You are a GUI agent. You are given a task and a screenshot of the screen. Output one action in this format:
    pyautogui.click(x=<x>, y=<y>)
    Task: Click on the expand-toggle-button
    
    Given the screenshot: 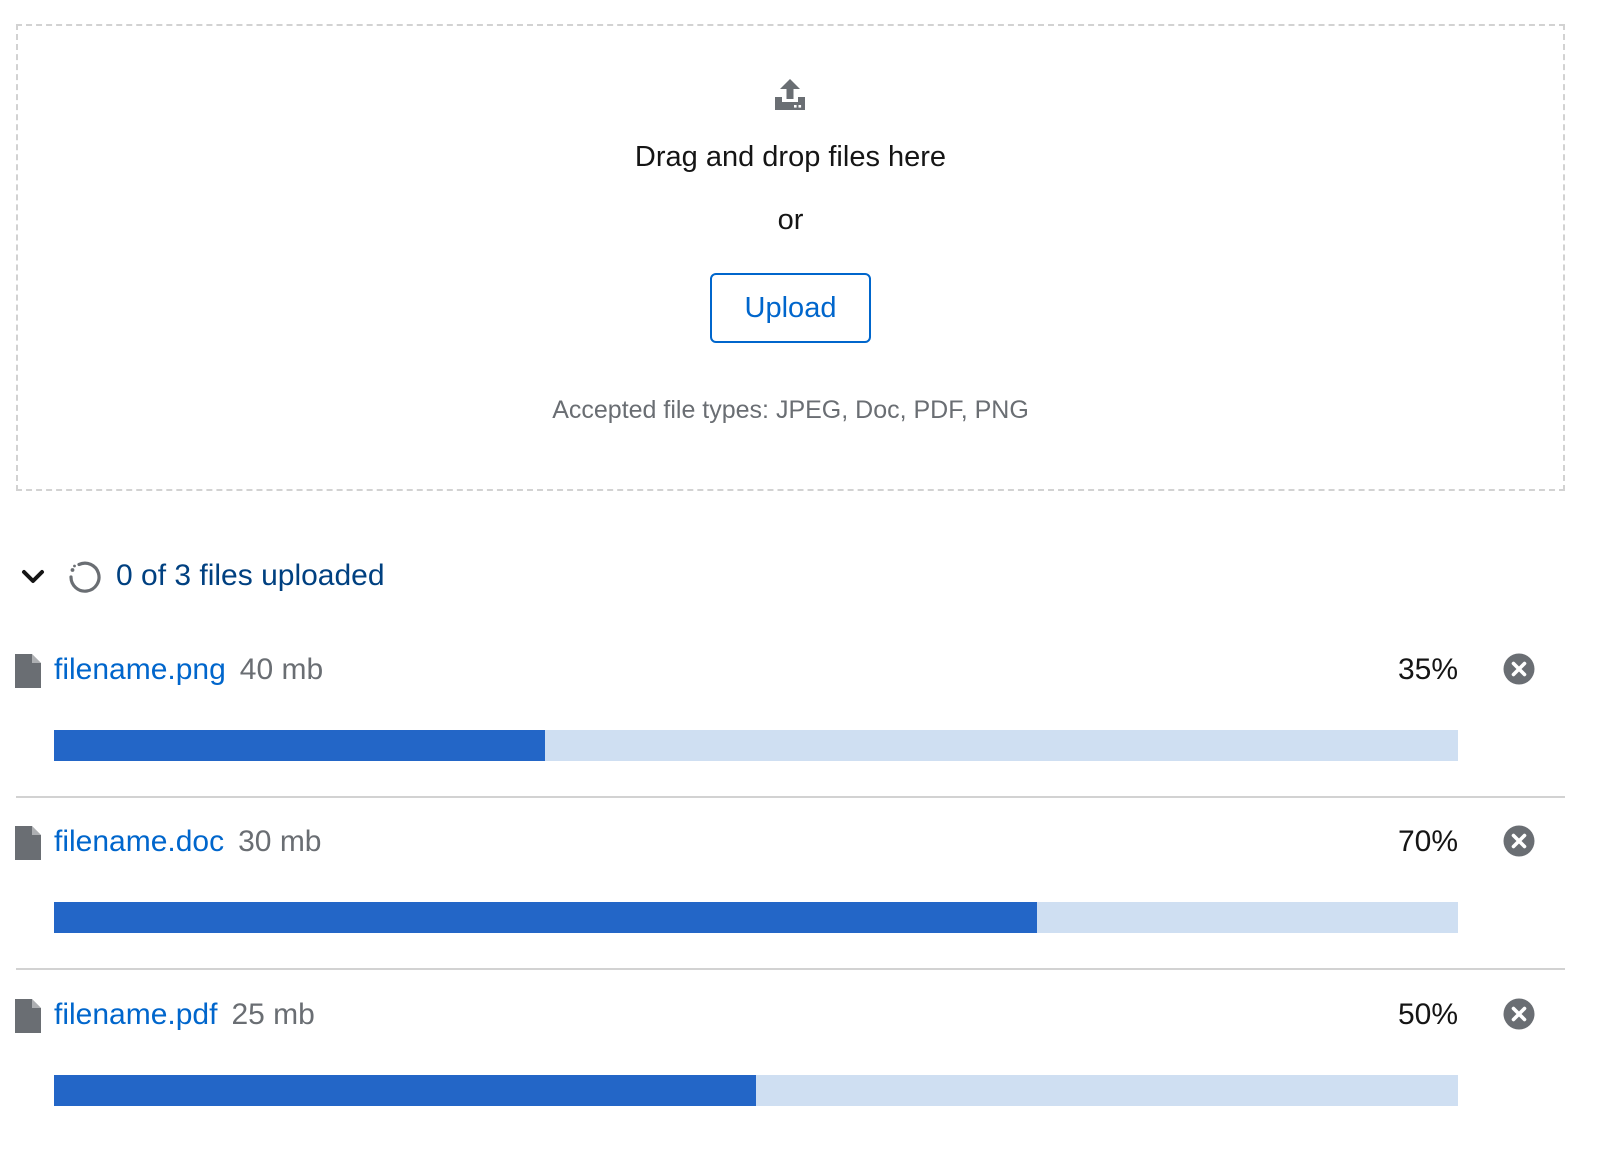 What is the action you would take?
    pyautogui.click(x=33, y=576)
    